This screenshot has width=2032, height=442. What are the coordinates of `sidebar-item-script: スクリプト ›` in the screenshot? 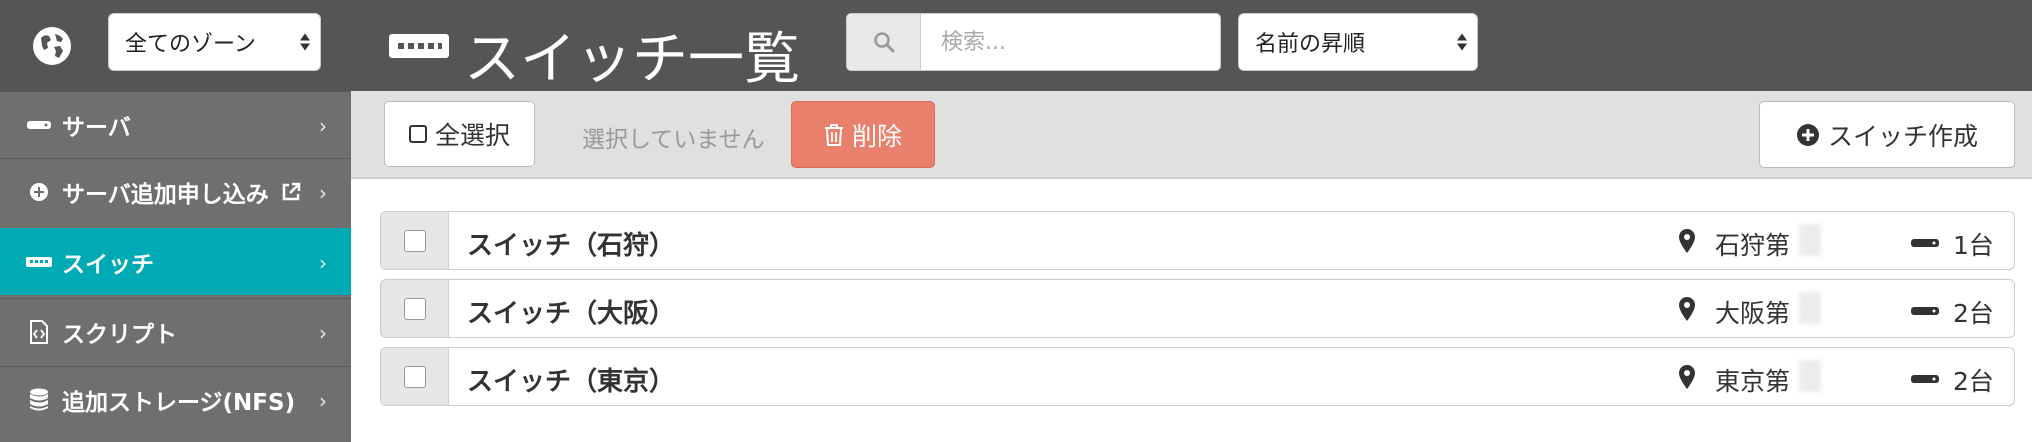 It's located at (175, 331).